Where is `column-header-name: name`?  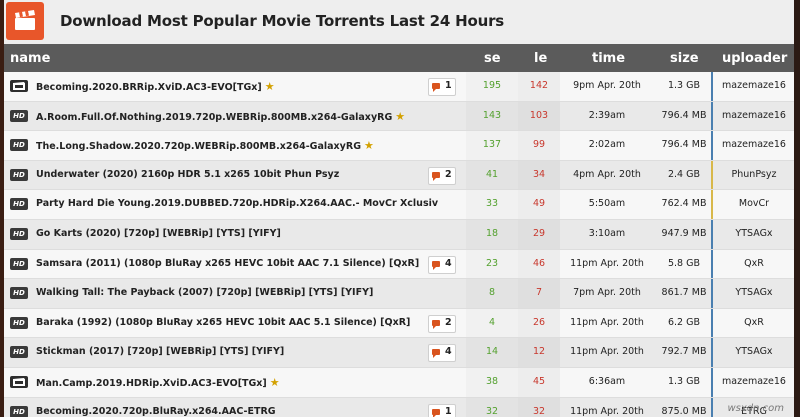
column-header-name: name is located at coordinates (30, 58).